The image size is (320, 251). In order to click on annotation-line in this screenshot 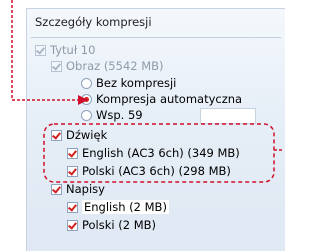, I will do `click(44, 50)`.